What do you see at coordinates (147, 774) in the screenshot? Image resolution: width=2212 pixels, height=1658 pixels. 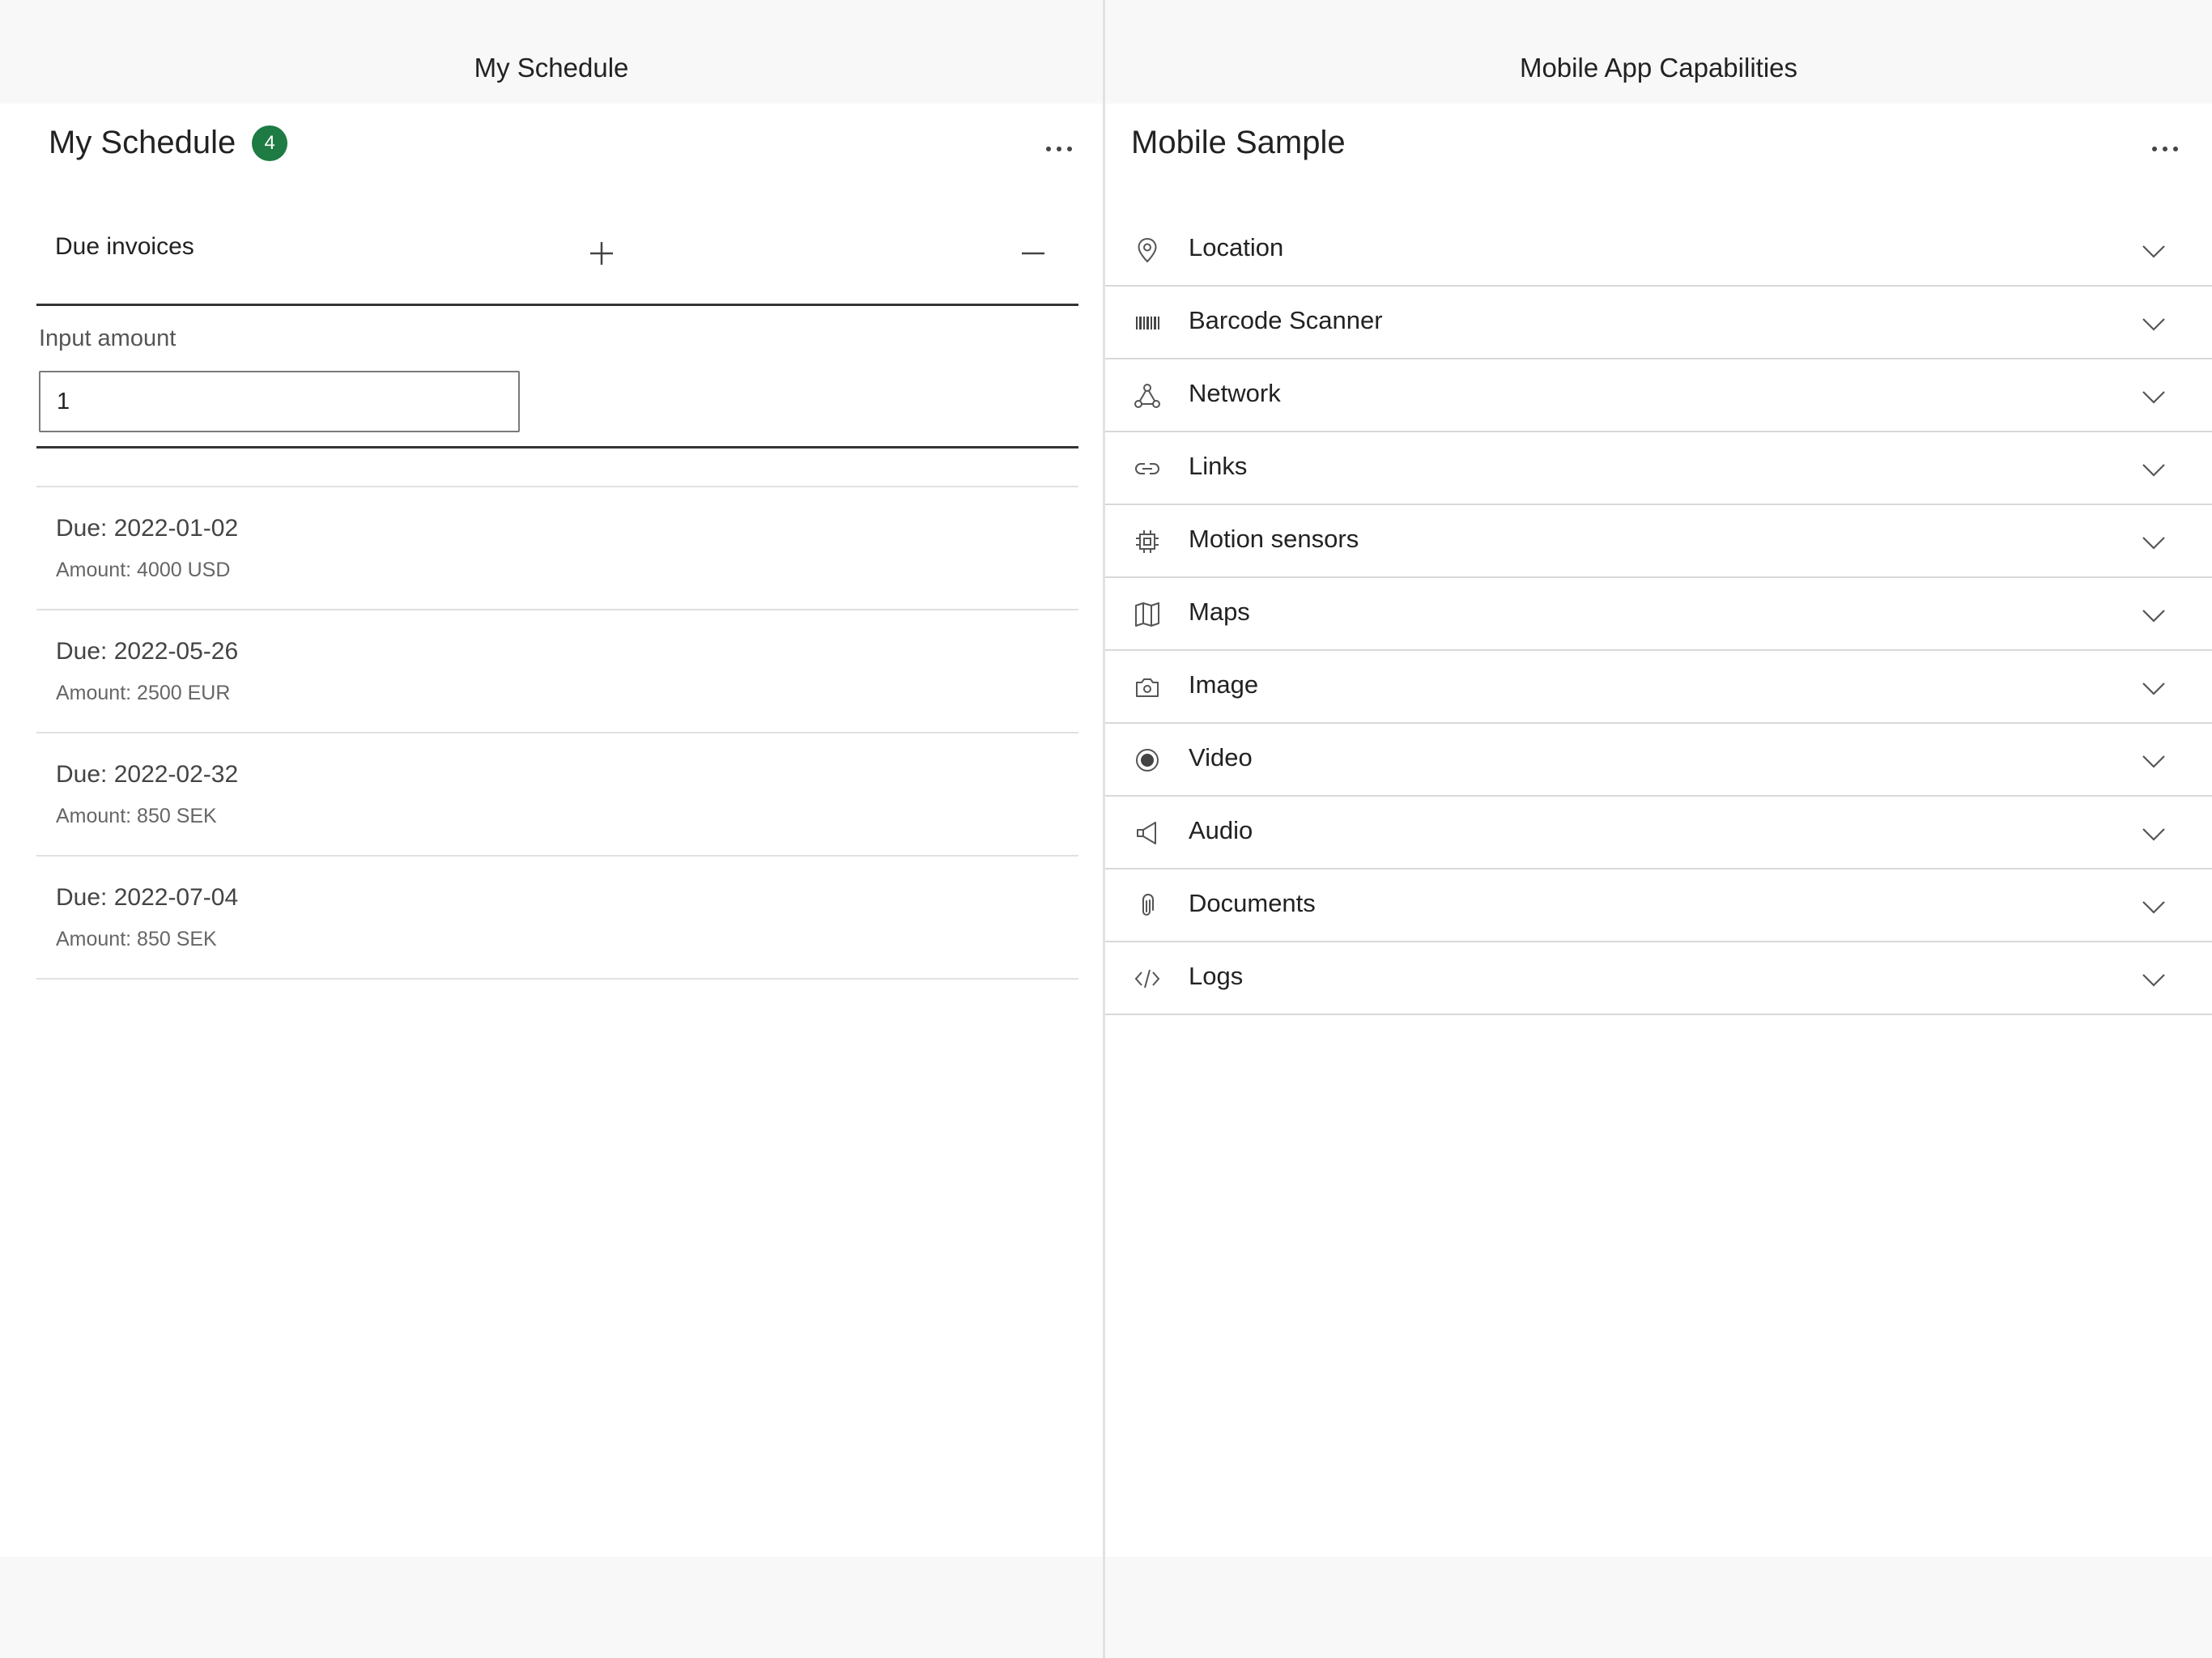 I see `invoice-due-date: Due: 2022-02-32` at bounding box center [147, 774].